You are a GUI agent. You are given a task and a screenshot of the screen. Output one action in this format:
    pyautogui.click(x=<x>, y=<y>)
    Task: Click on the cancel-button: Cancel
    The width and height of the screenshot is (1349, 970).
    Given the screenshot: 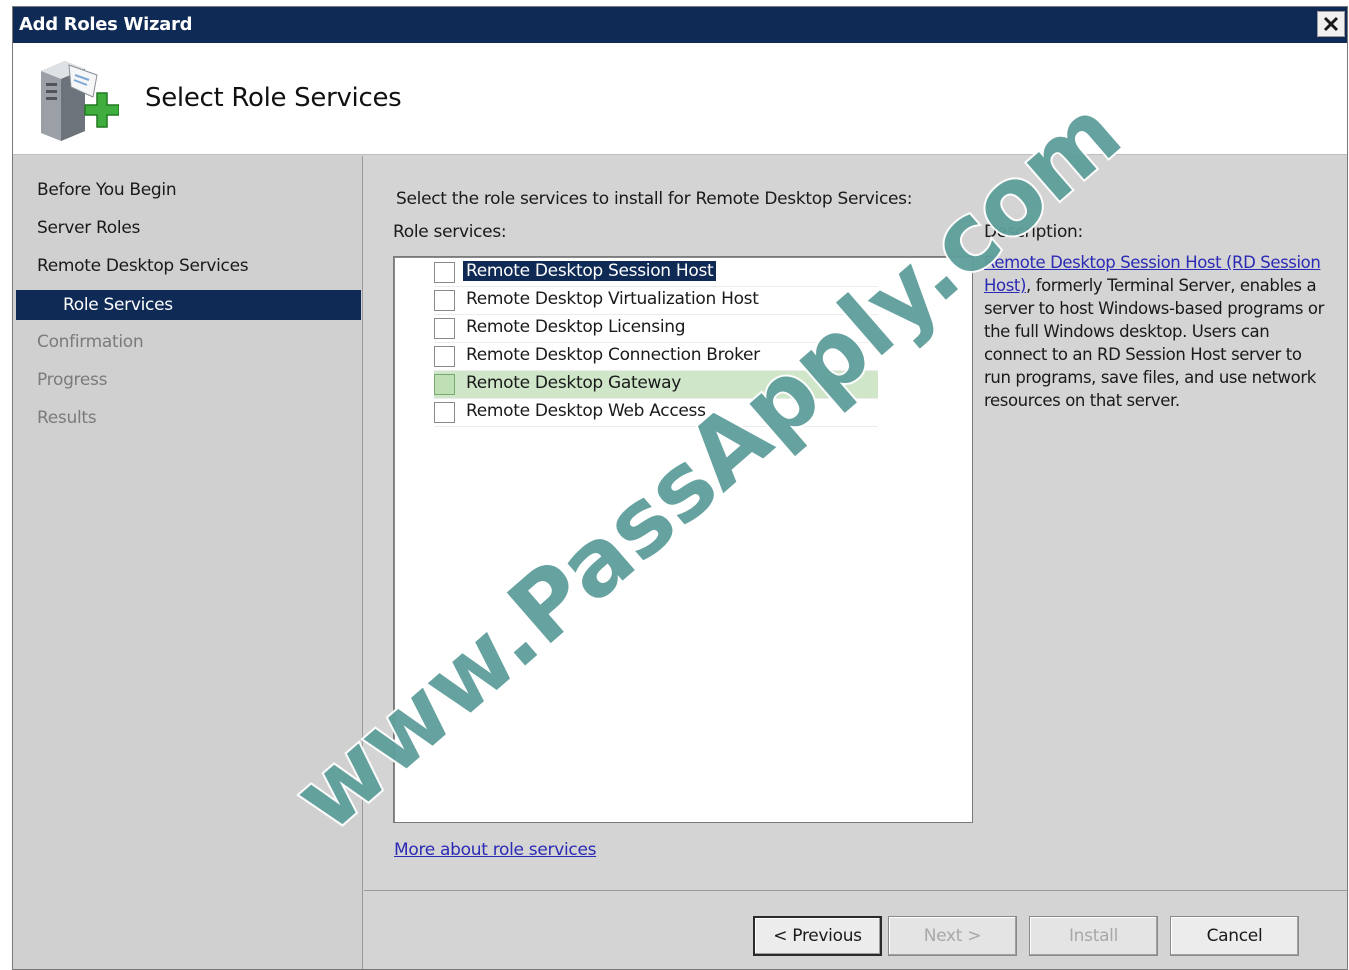 What is the action you would take?
    pyautogui.click(x=1234, y=936)
    